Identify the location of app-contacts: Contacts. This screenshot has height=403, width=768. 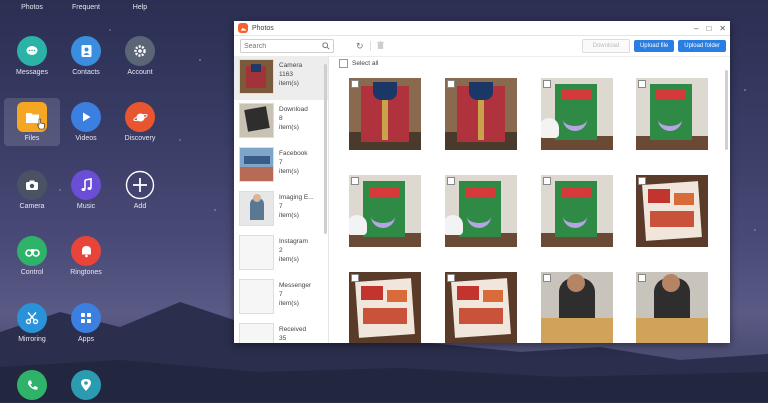
(86, 56).